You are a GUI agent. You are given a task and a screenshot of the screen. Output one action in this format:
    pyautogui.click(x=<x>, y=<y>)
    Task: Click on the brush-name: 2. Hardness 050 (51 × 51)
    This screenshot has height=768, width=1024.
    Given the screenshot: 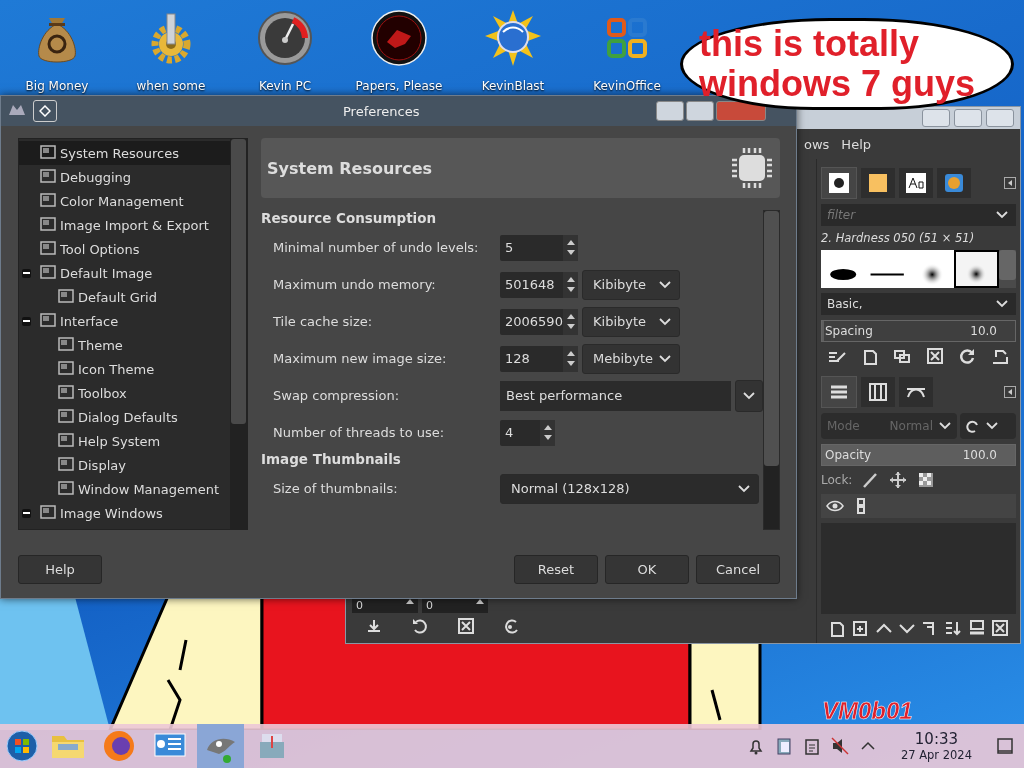 What is the action you would take?
    pyautogui.click(x=898, y=238)
    